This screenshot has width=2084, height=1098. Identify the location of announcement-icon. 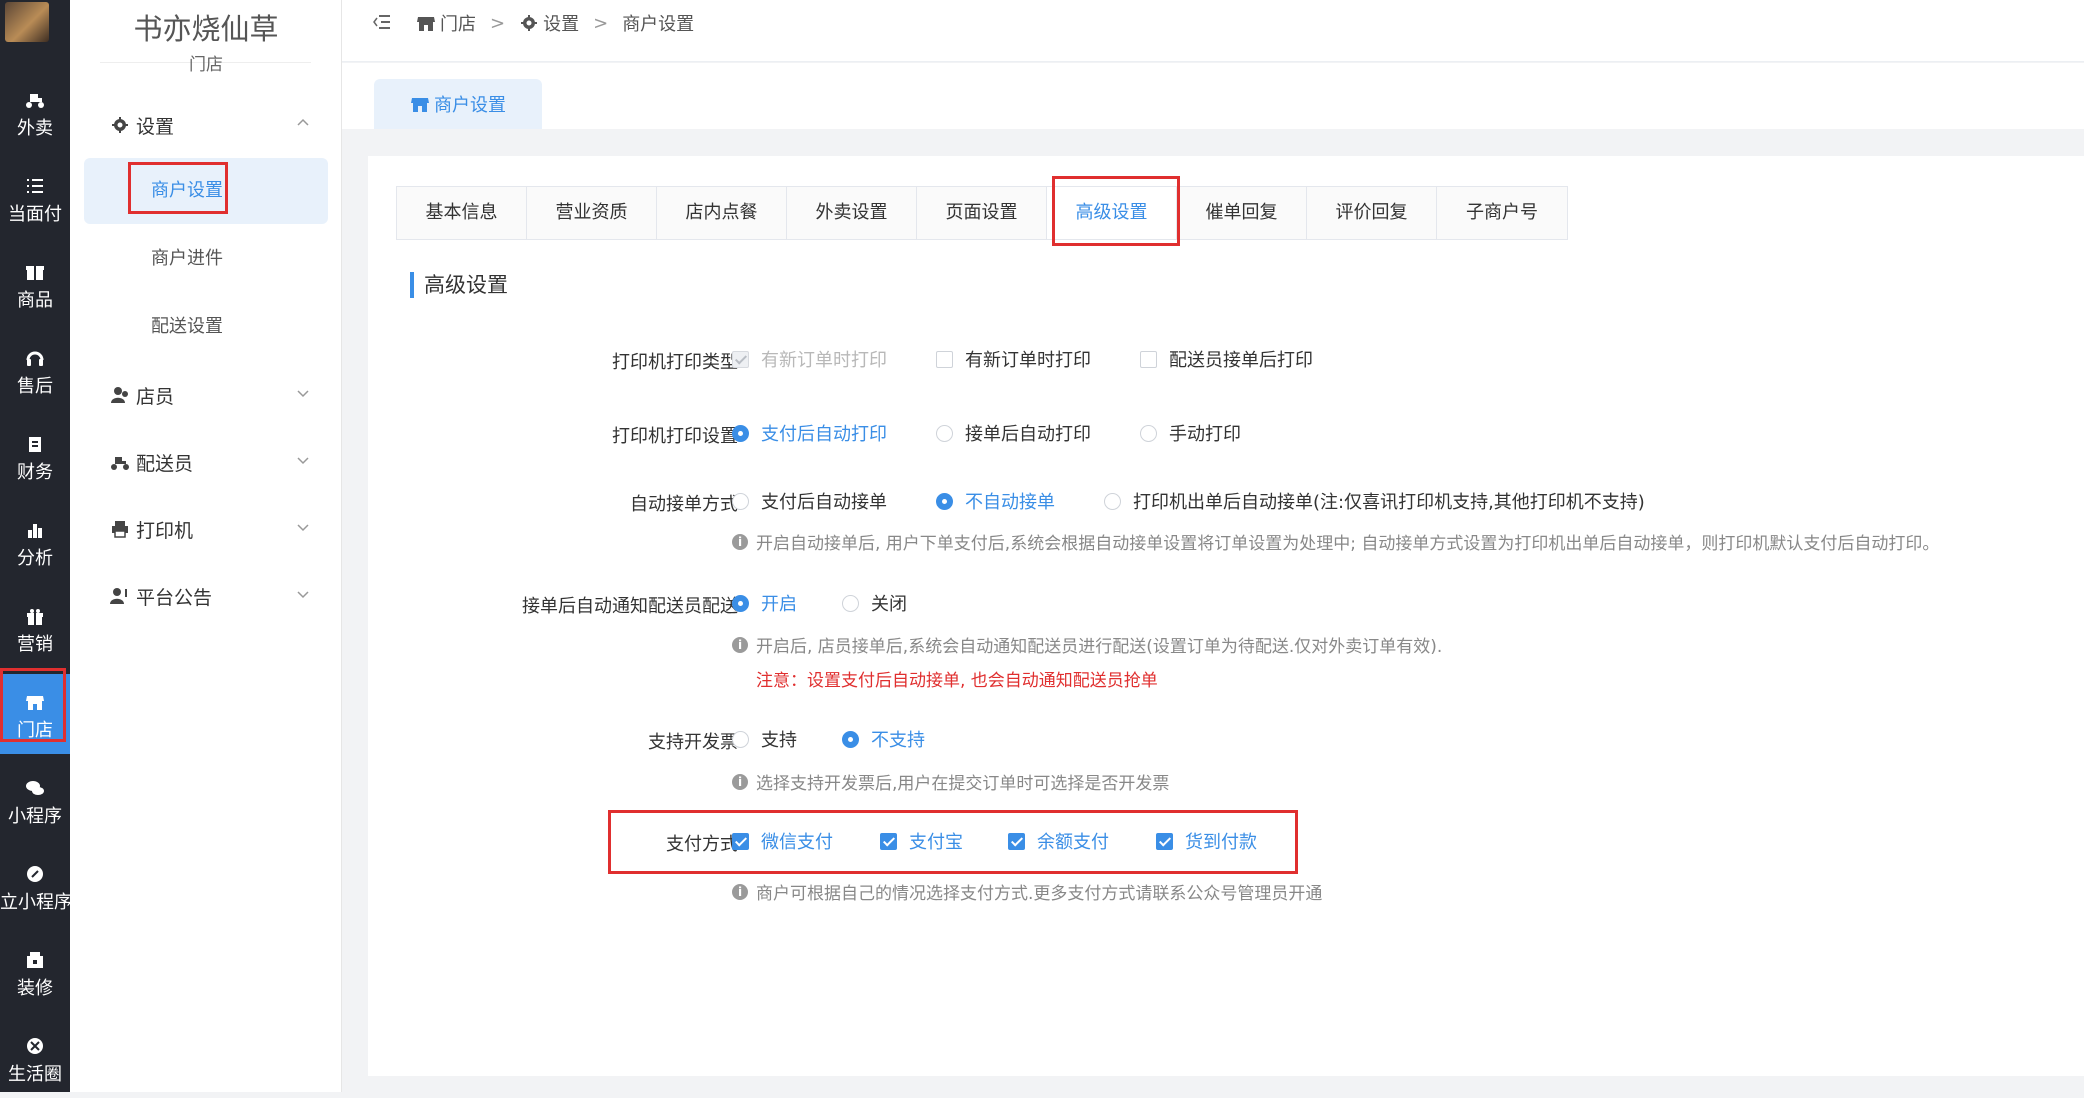
(118, 596).